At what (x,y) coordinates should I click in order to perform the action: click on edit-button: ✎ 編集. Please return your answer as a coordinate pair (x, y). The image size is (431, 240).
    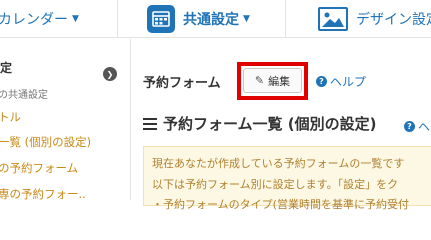
    Looking at the image, I should click on (272, 80).